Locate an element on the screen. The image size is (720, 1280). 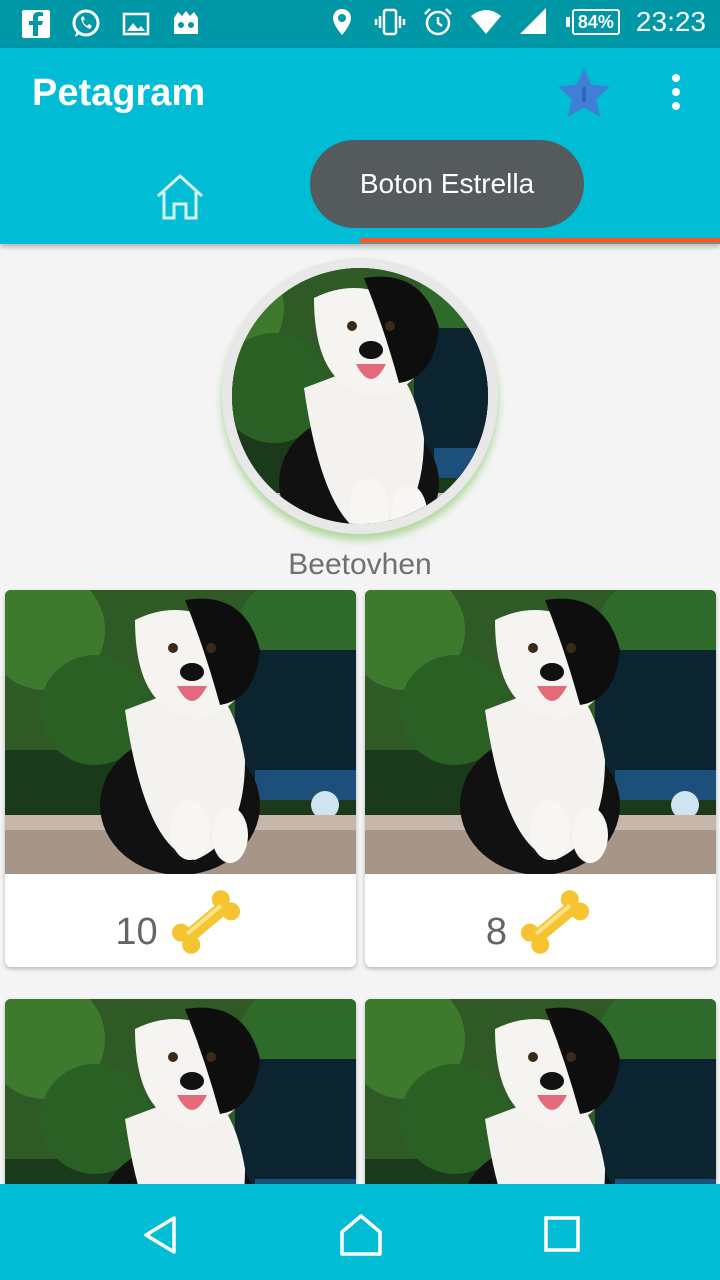
pet-card: 10 is located at coordinates (180, 778).